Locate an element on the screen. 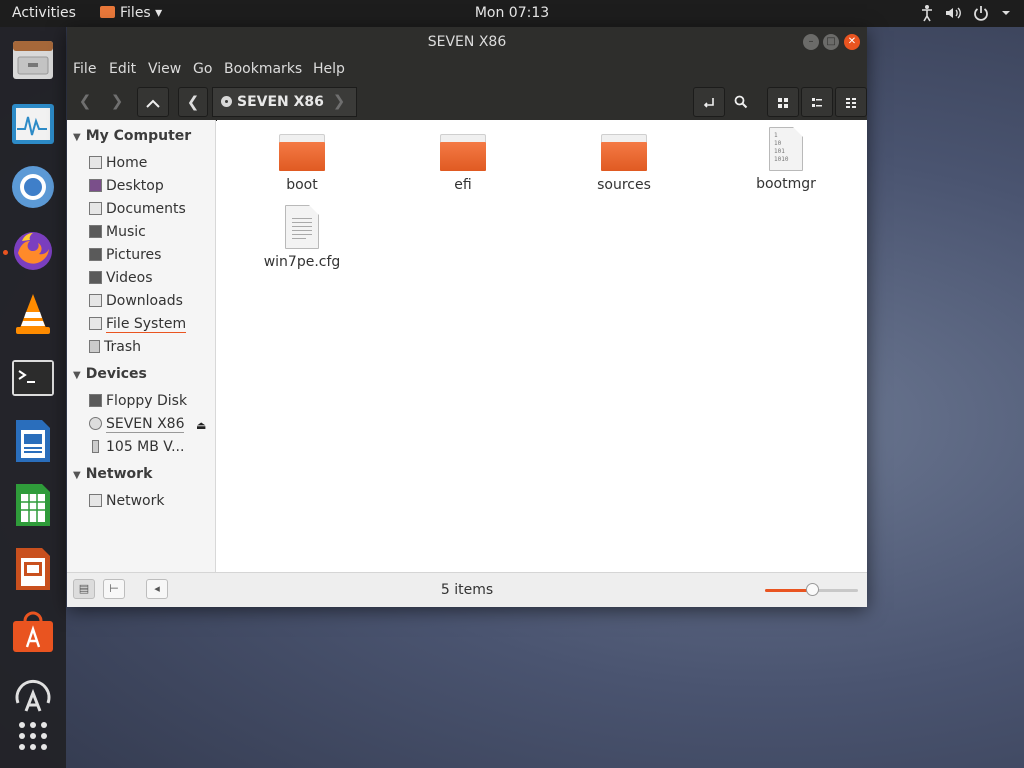  zoom-fill is located at coordinates (788, 590).